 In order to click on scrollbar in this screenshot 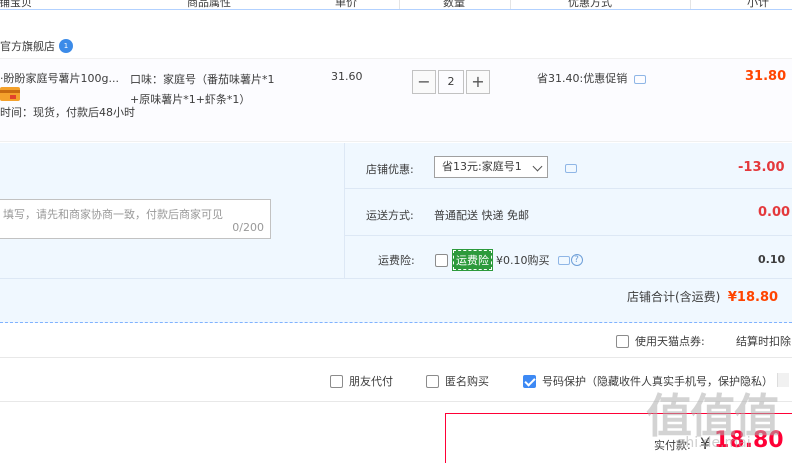, I will do `click(783, 380)`.